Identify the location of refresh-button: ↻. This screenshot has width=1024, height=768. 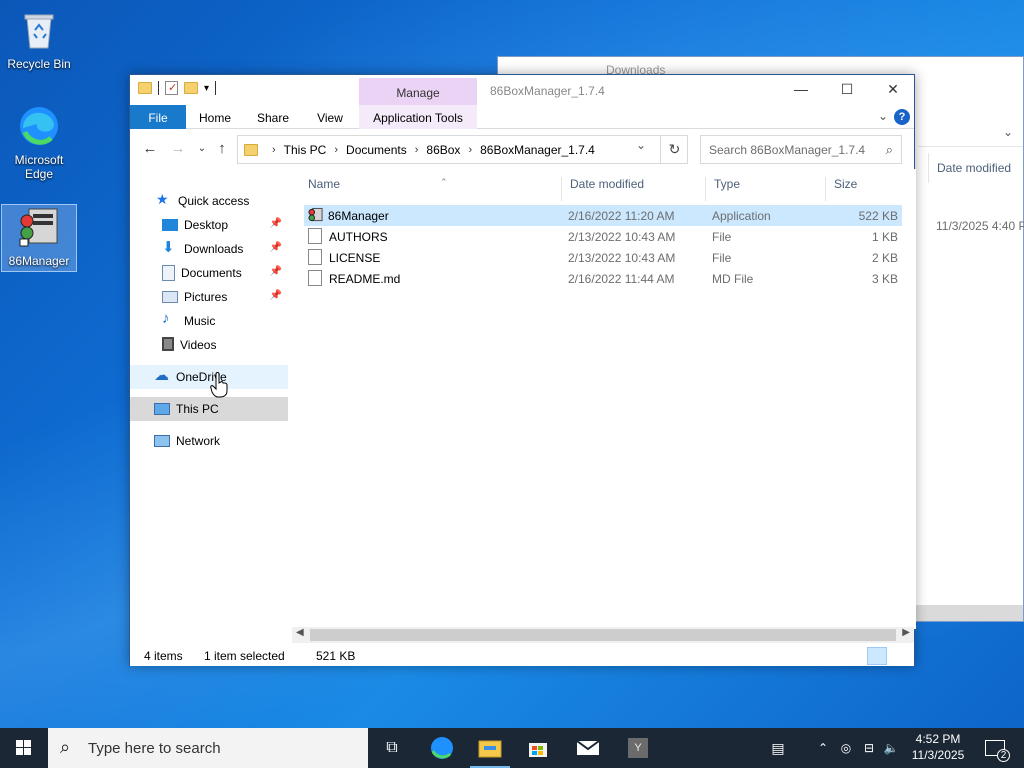
(674, 149).